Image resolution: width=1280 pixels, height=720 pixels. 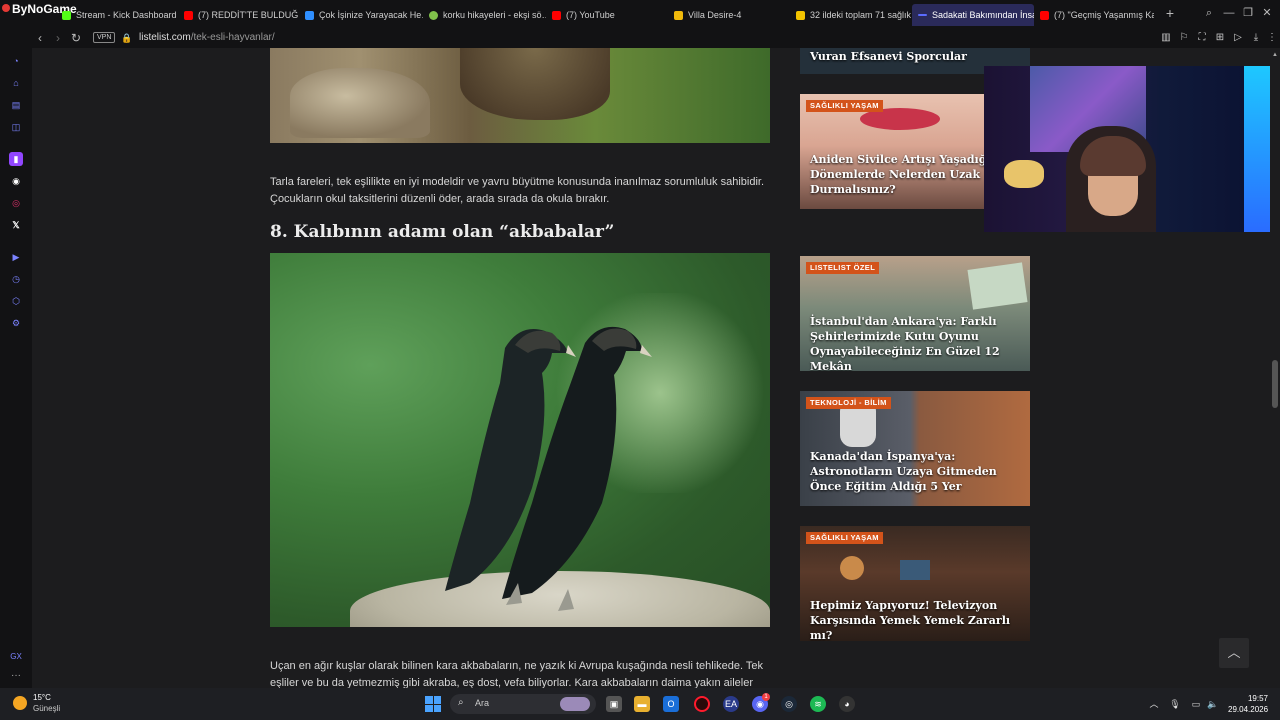 I want to click on microphone-icon: 🎙, so click(x=1175, y=704).